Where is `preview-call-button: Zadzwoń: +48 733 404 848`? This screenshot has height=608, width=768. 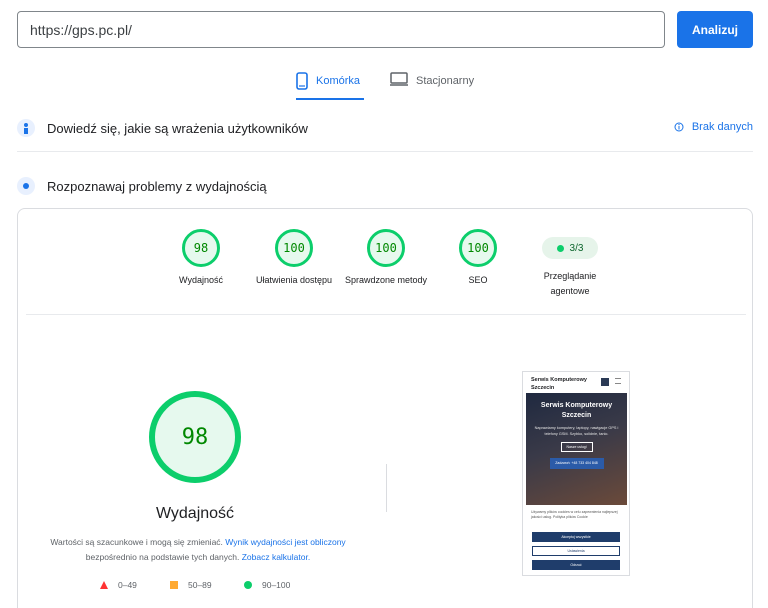
preview-call-button: Zadzwoń: +48 733 404 848 is located at coordinates (576, 463).